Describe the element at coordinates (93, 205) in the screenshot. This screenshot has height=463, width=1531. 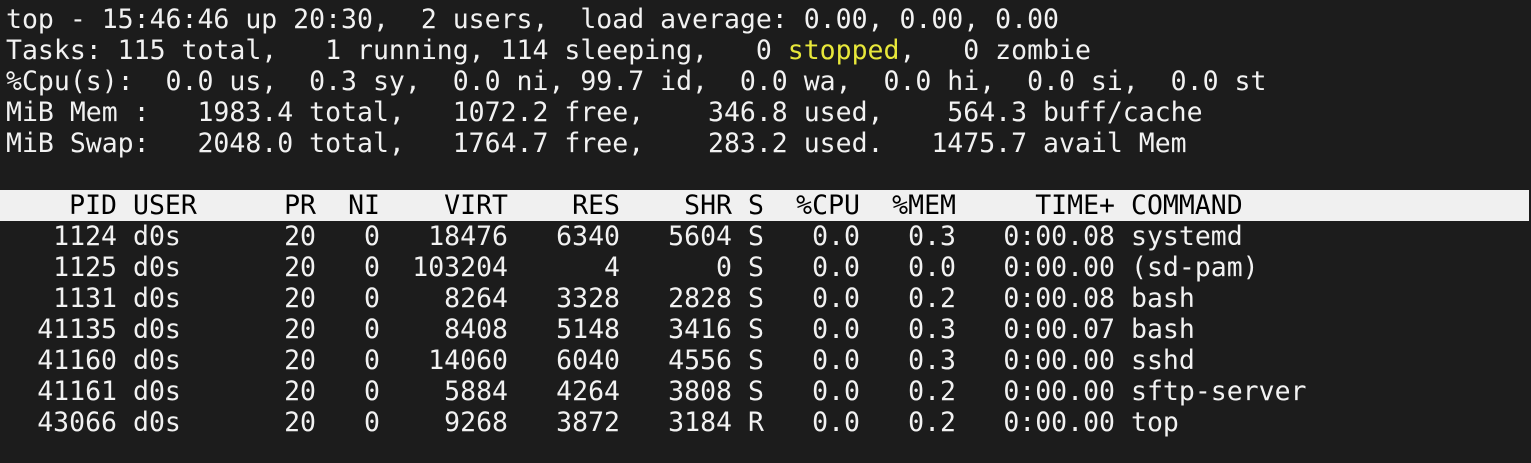
I see `col-header-pid: PID` at that location.